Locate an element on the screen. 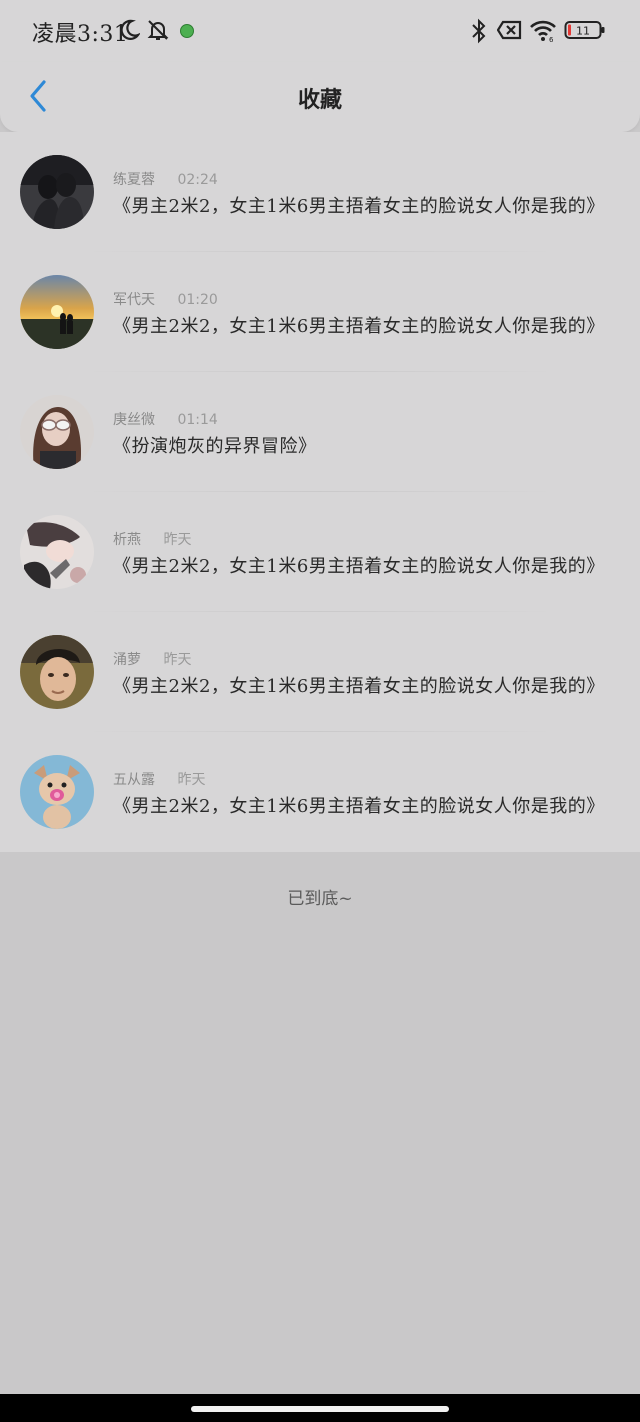  item-meta: 庚丝微 01:14 is located at coordinates (165, 419).